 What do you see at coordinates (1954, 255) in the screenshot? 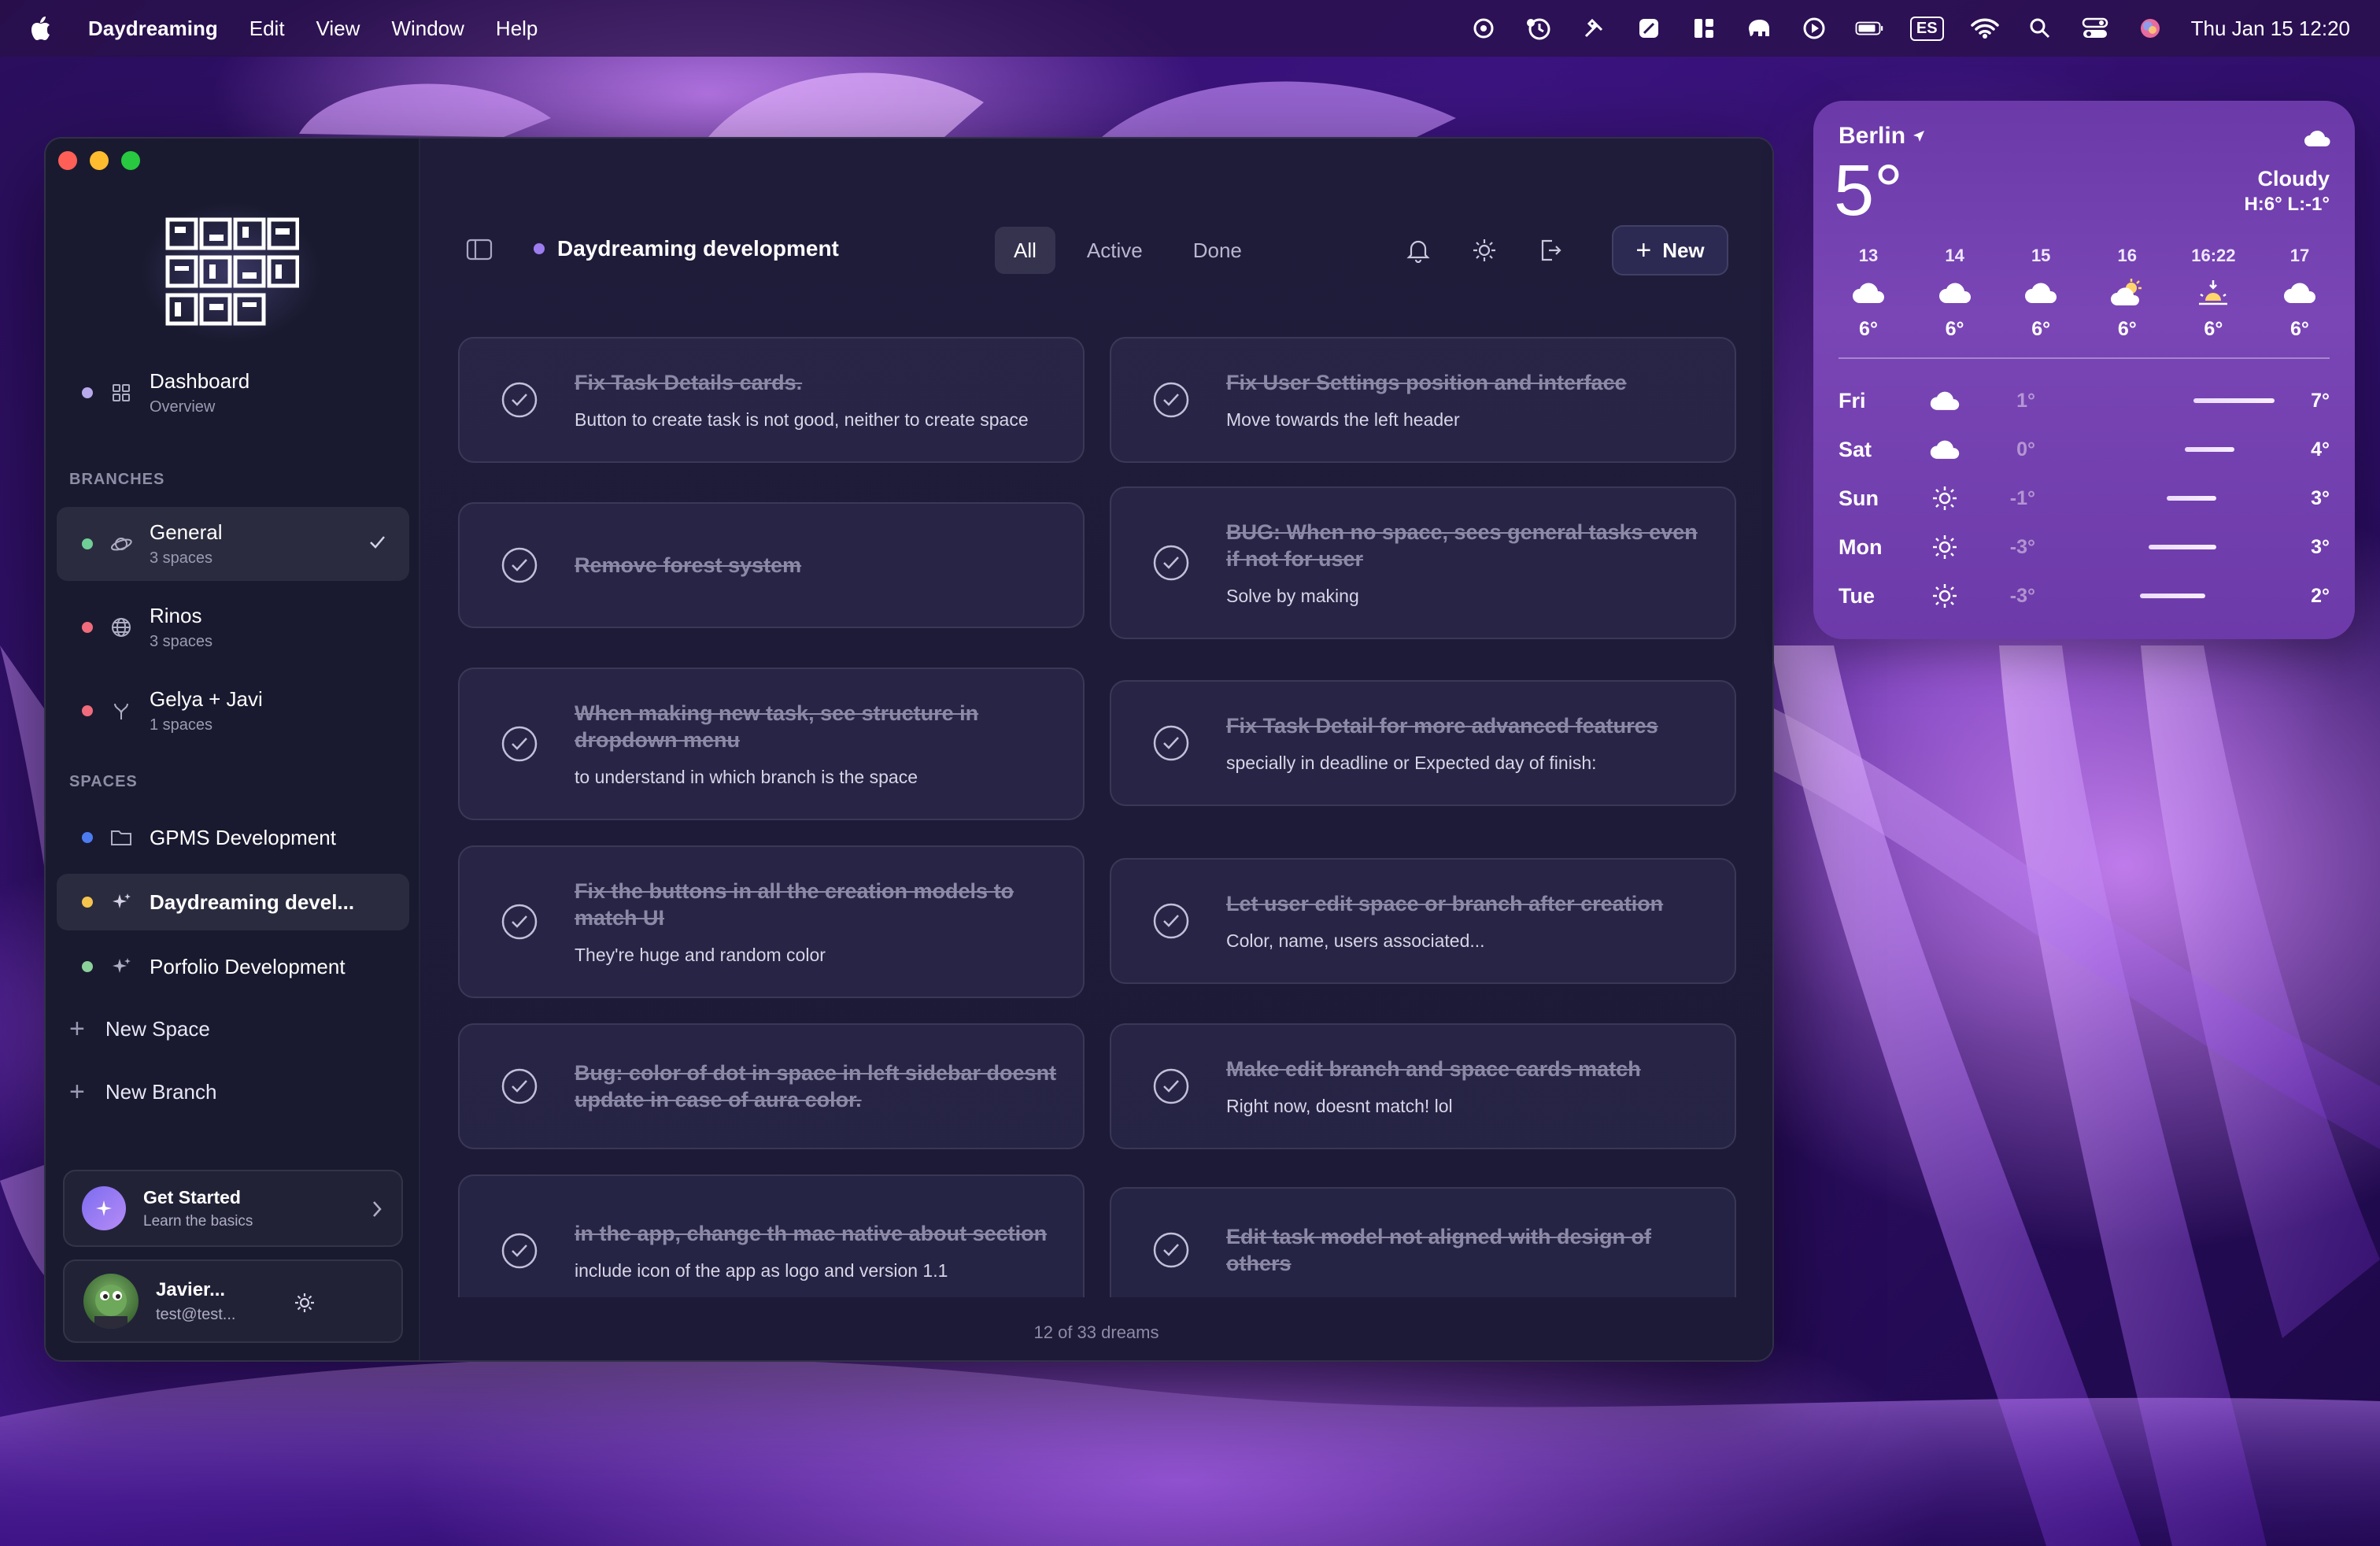
I see `hour-label: 14` at bounding box center [1954, 255].